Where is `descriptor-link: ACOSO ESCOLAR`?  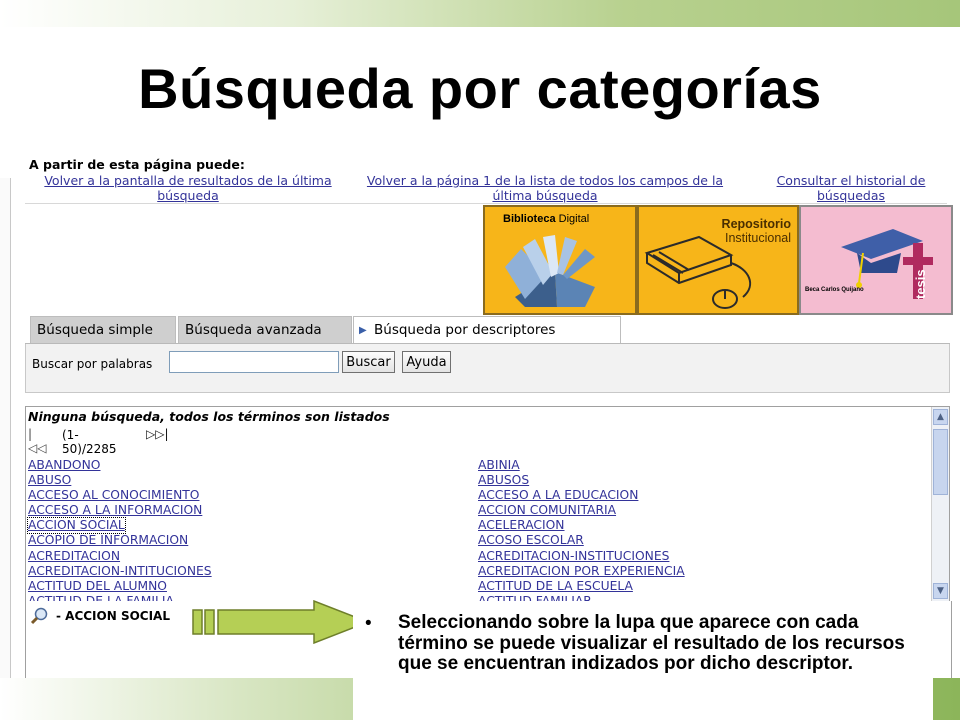
descriptor-link: ACOSO ESCOLAR is located at coordinates (581, 540).